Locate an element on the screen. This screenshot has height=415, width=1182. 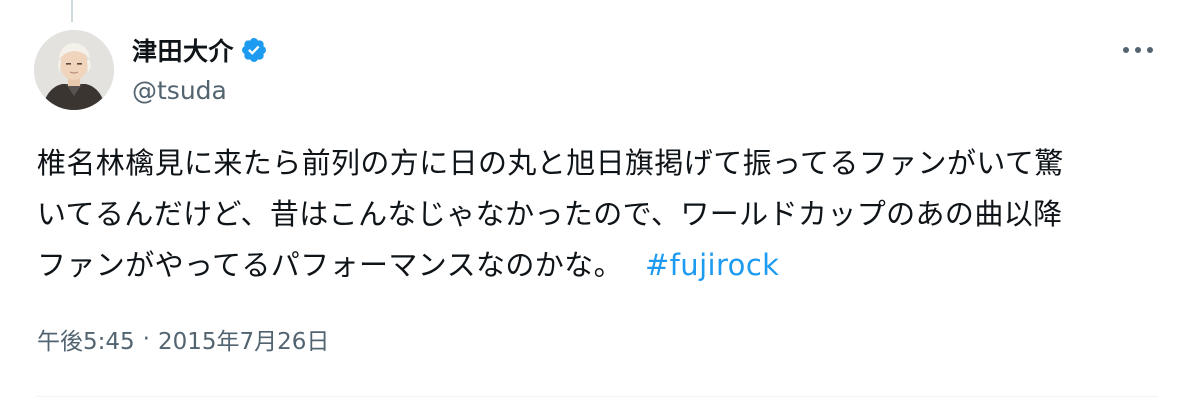
tweet-text-segment: ファンがやってるパフォーマンスなのかな。 is located at coordinates (330, 265).